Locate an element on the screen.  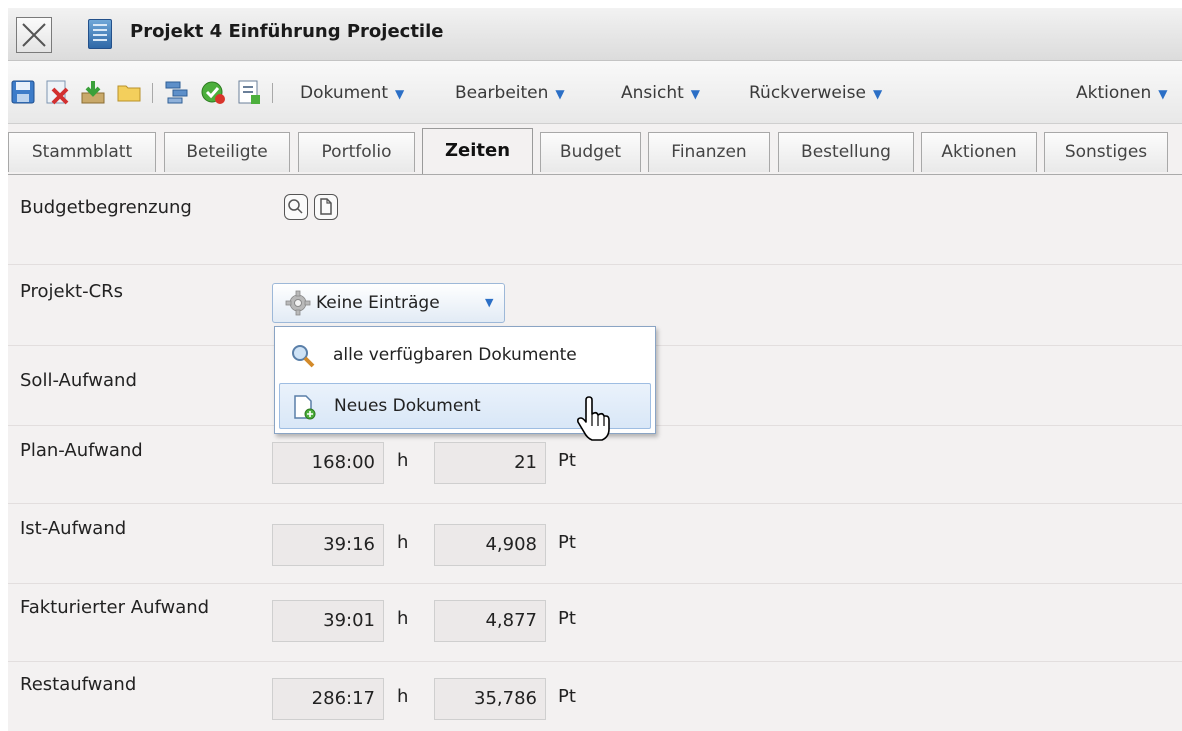
search-button is located at coordinates (296, 207).